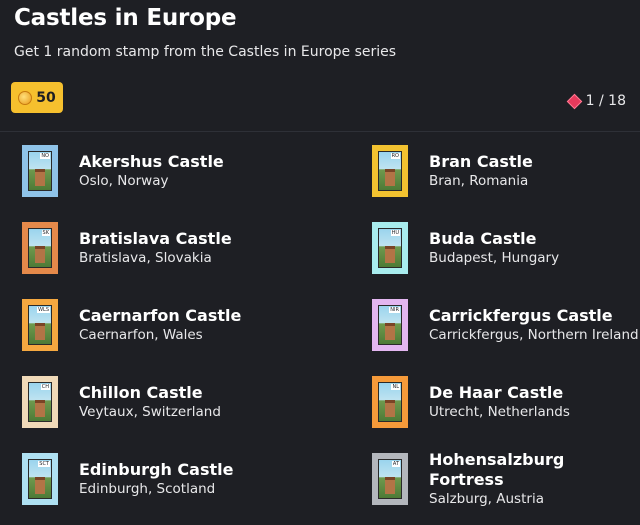  Describe the element at coordinates (40, 170) in the screenshot. I see `stamp-thumbnail: NO` at that location.